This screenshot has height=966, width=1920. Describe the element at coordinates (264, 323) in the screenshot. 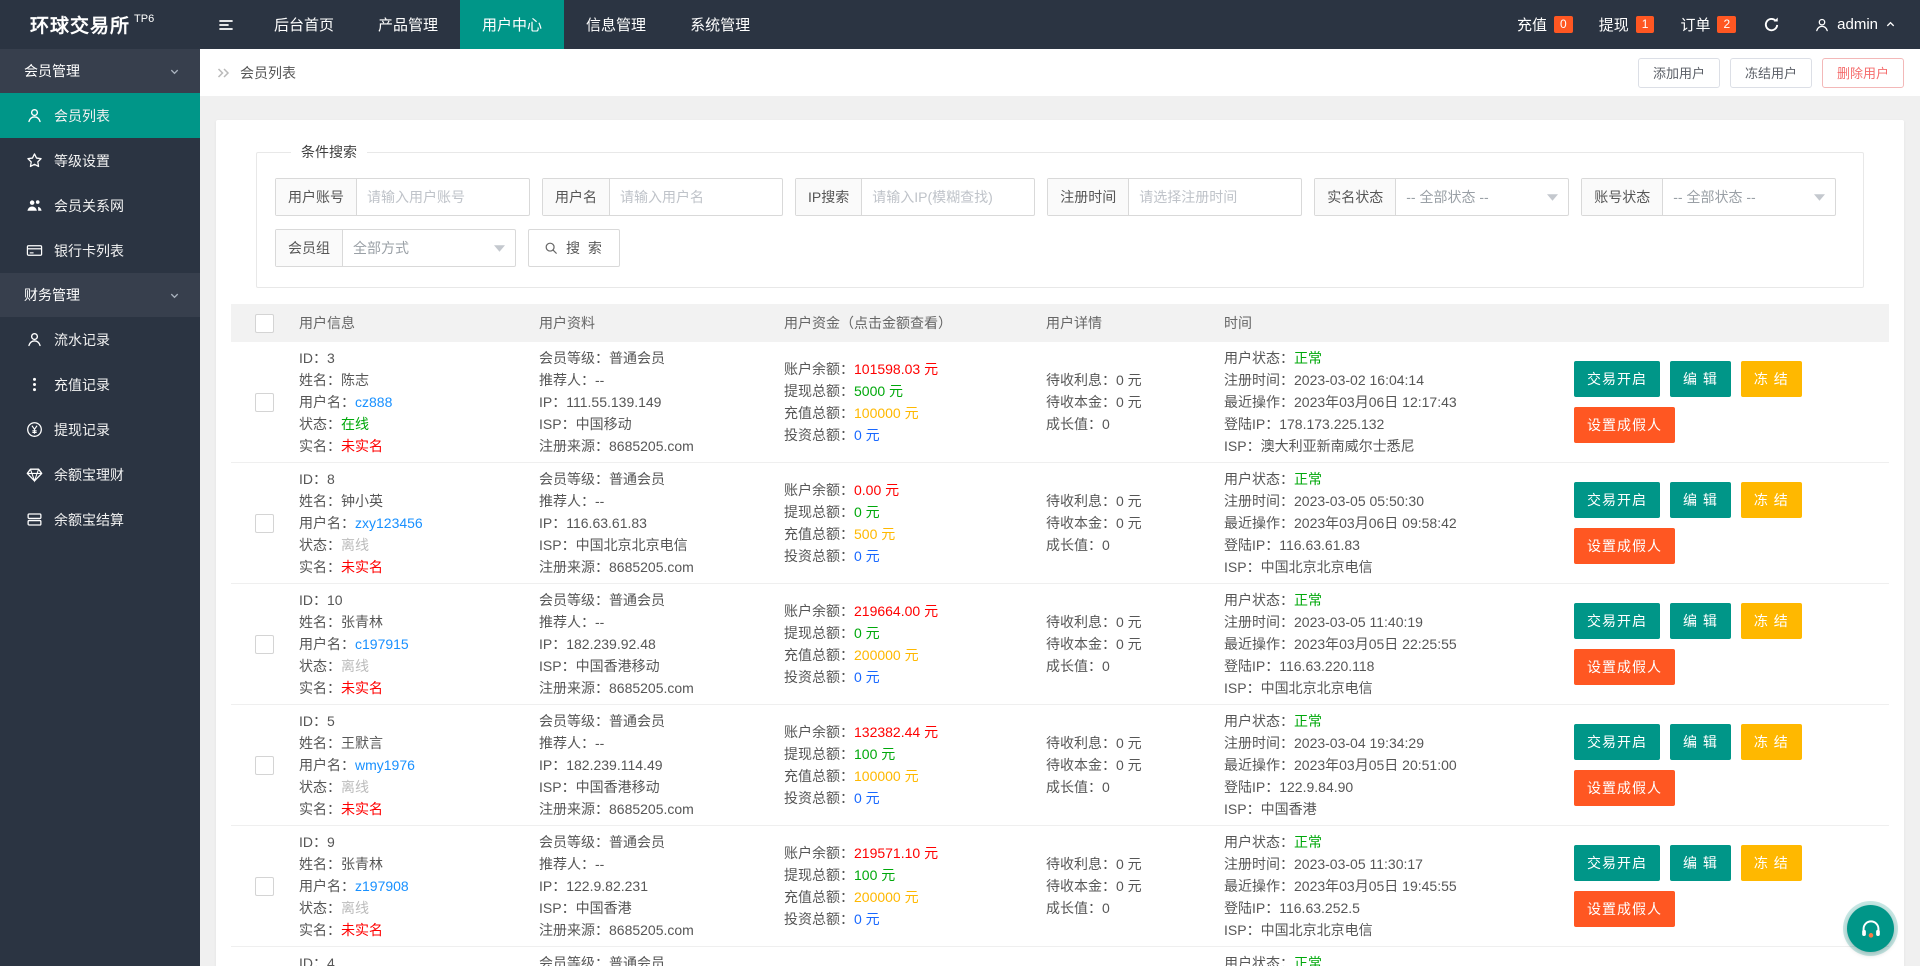

I see `select-all-checkbox` at that location.